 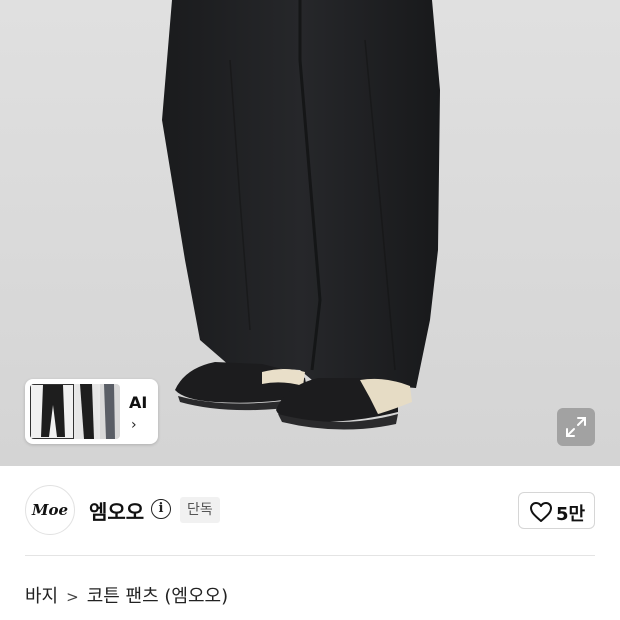 I want to click on chevron-right-icon: ›, so click(x=134, y=425).